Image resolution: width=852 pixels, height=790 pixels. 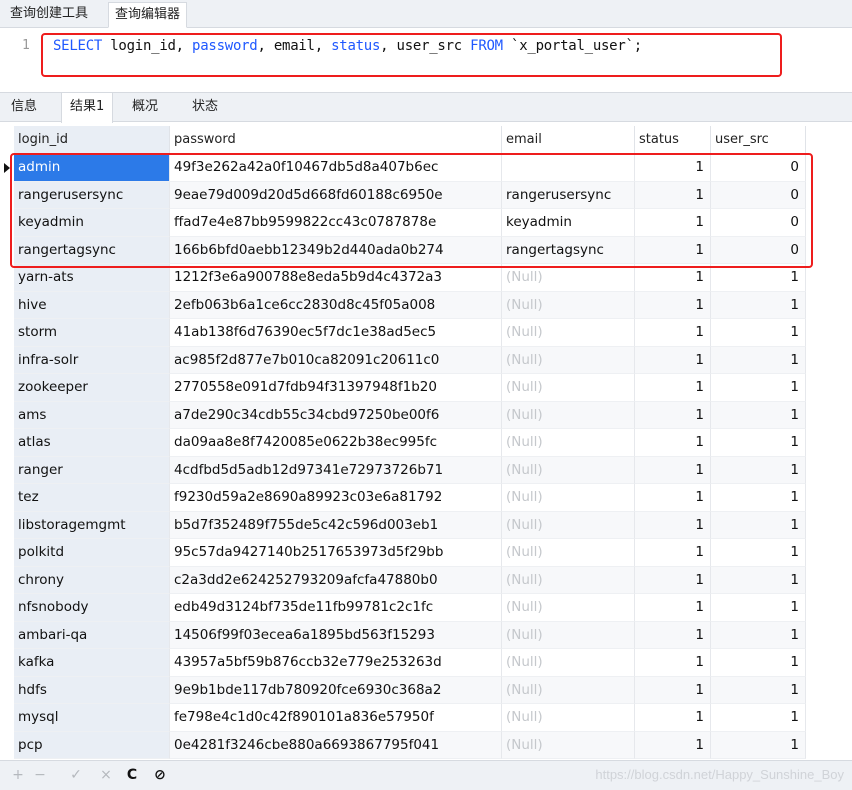 I want to click on cell-password: 95c57da9427140b2517653973d5f29bb, so click(x=336, y=553).